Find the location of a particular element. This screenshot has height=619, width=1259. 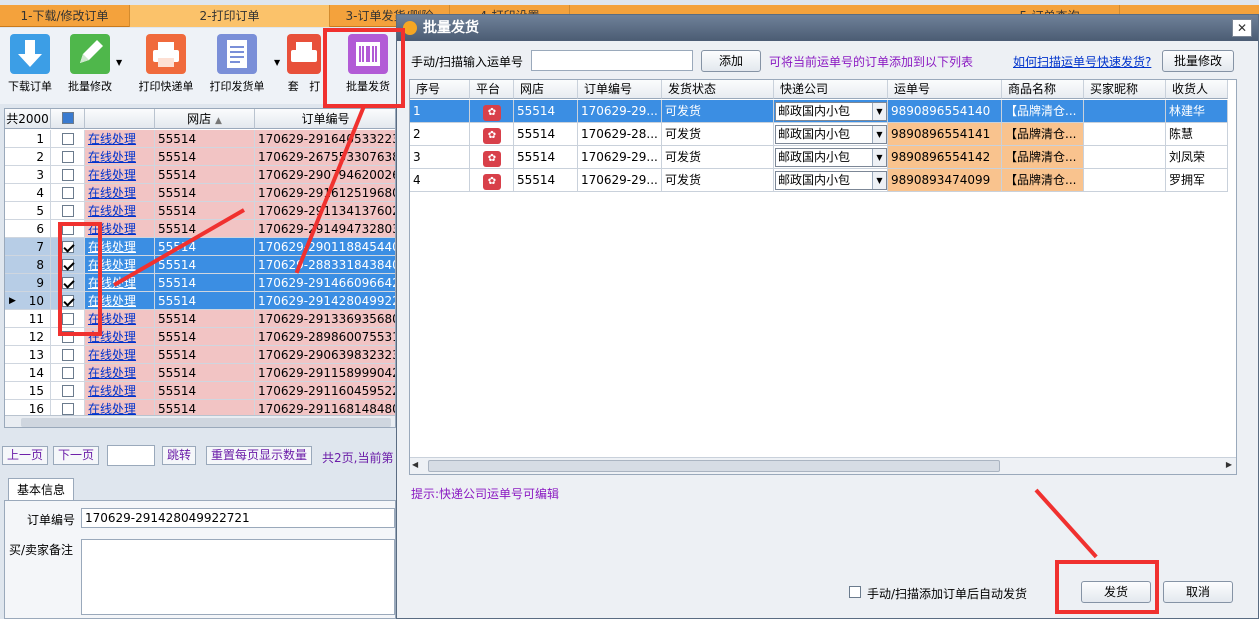

next-page-button: 下一页 is located at coordinates (76, 455).